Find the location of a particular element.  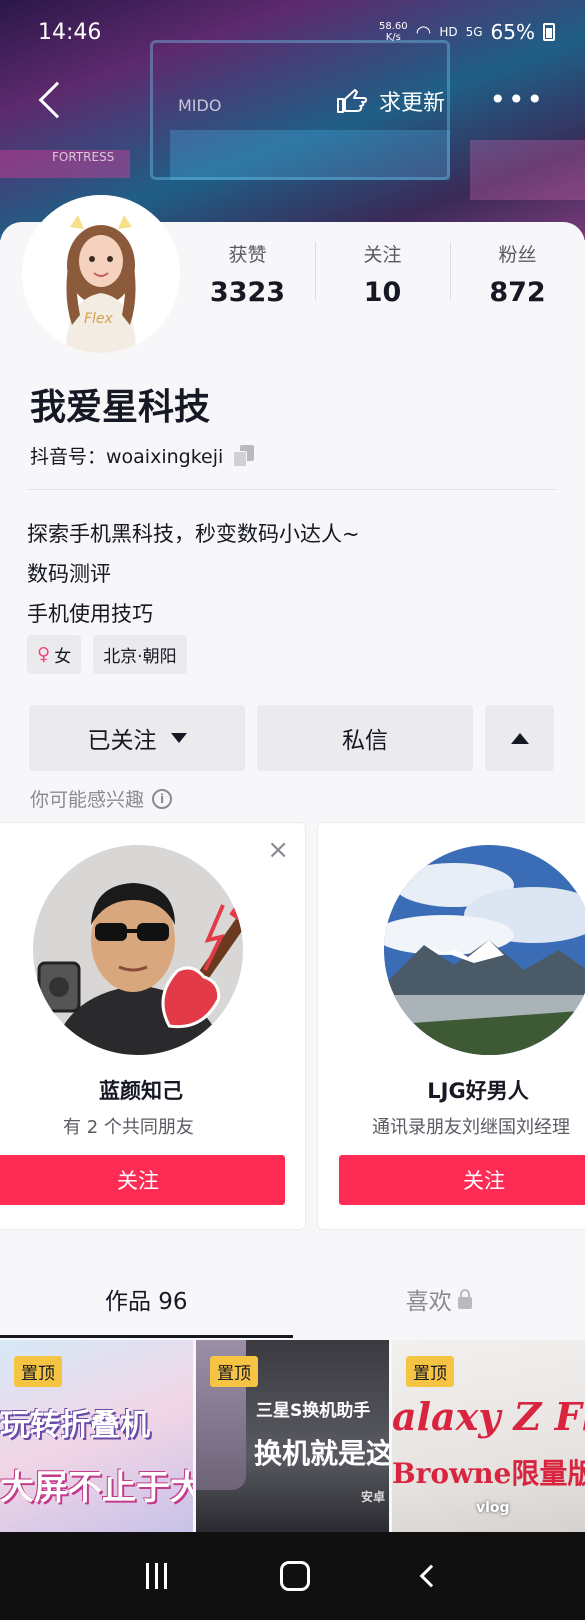

collapse-arrow-icon is located at coordinates (519, 738).